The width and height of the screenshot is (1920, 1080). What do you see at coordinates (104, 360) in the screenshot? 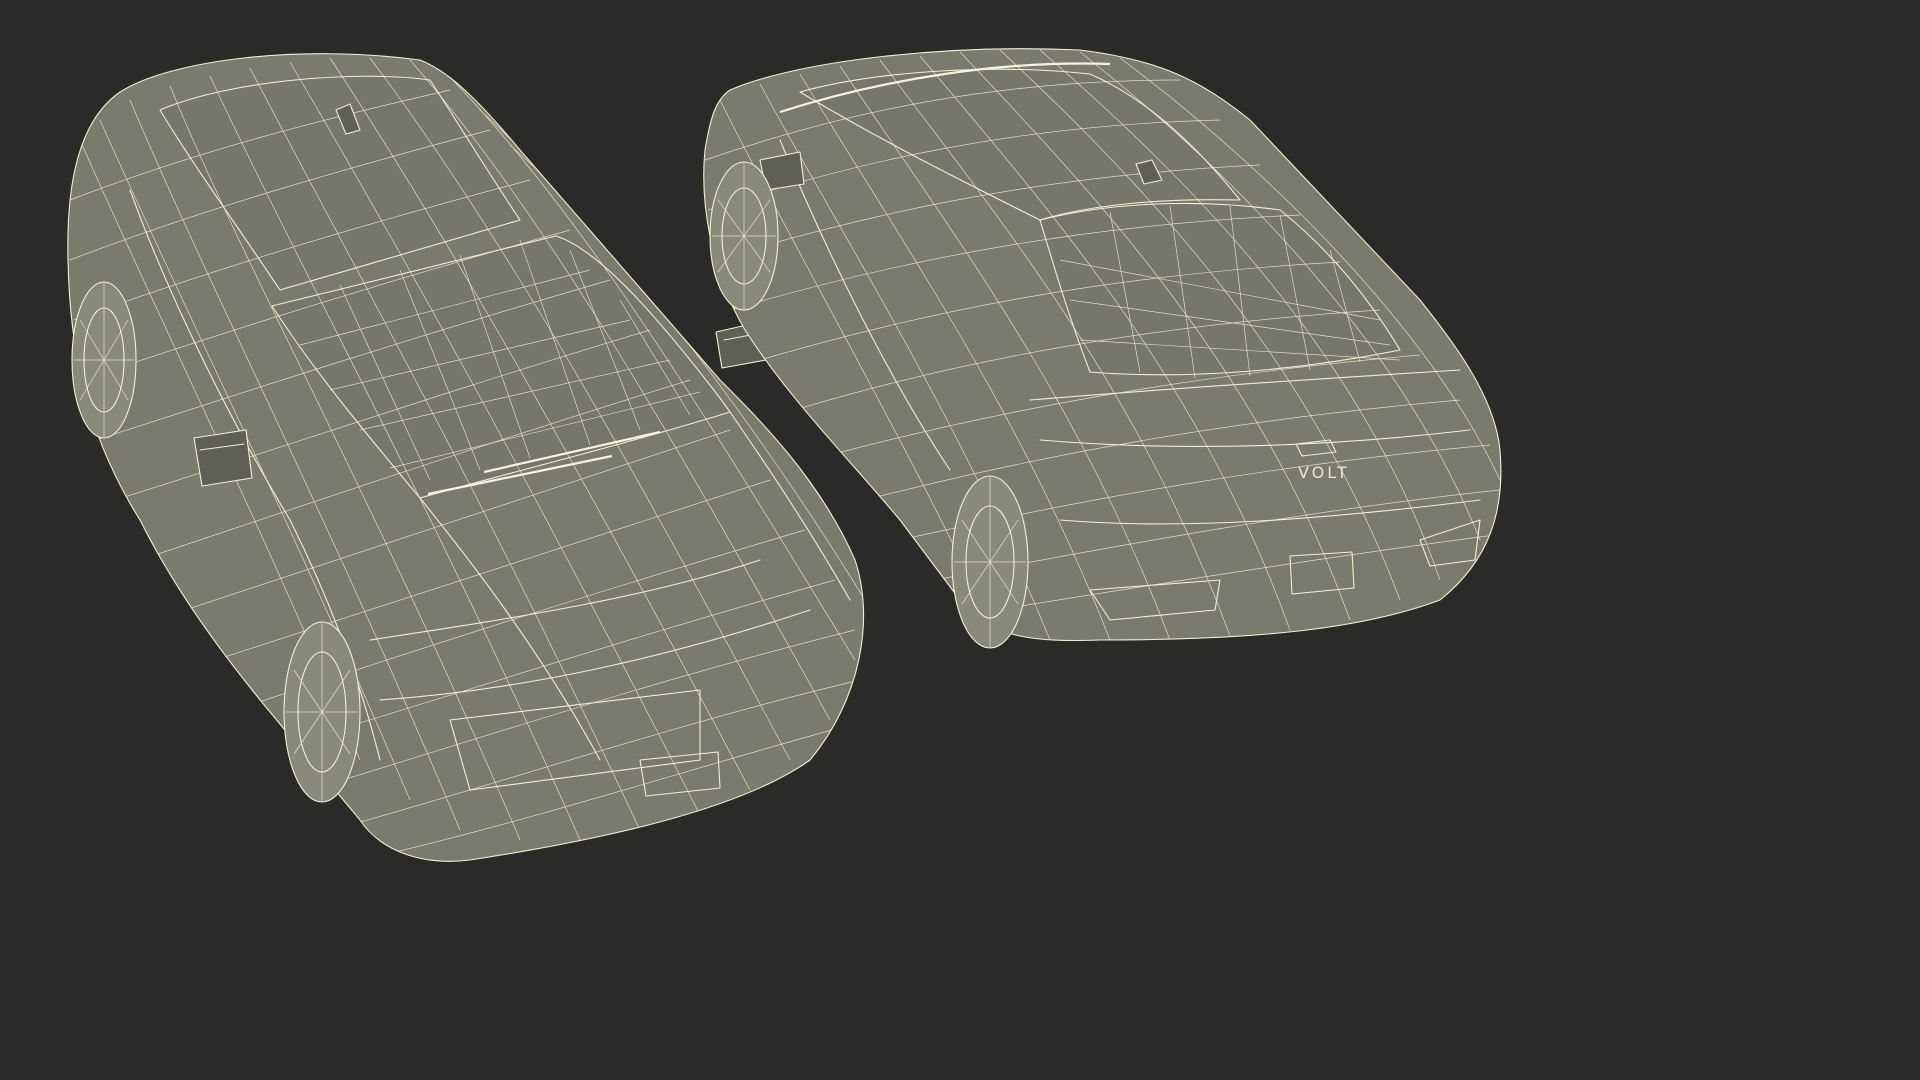
I see `car-front-wheel-rear` at bounding box center [104, 360].